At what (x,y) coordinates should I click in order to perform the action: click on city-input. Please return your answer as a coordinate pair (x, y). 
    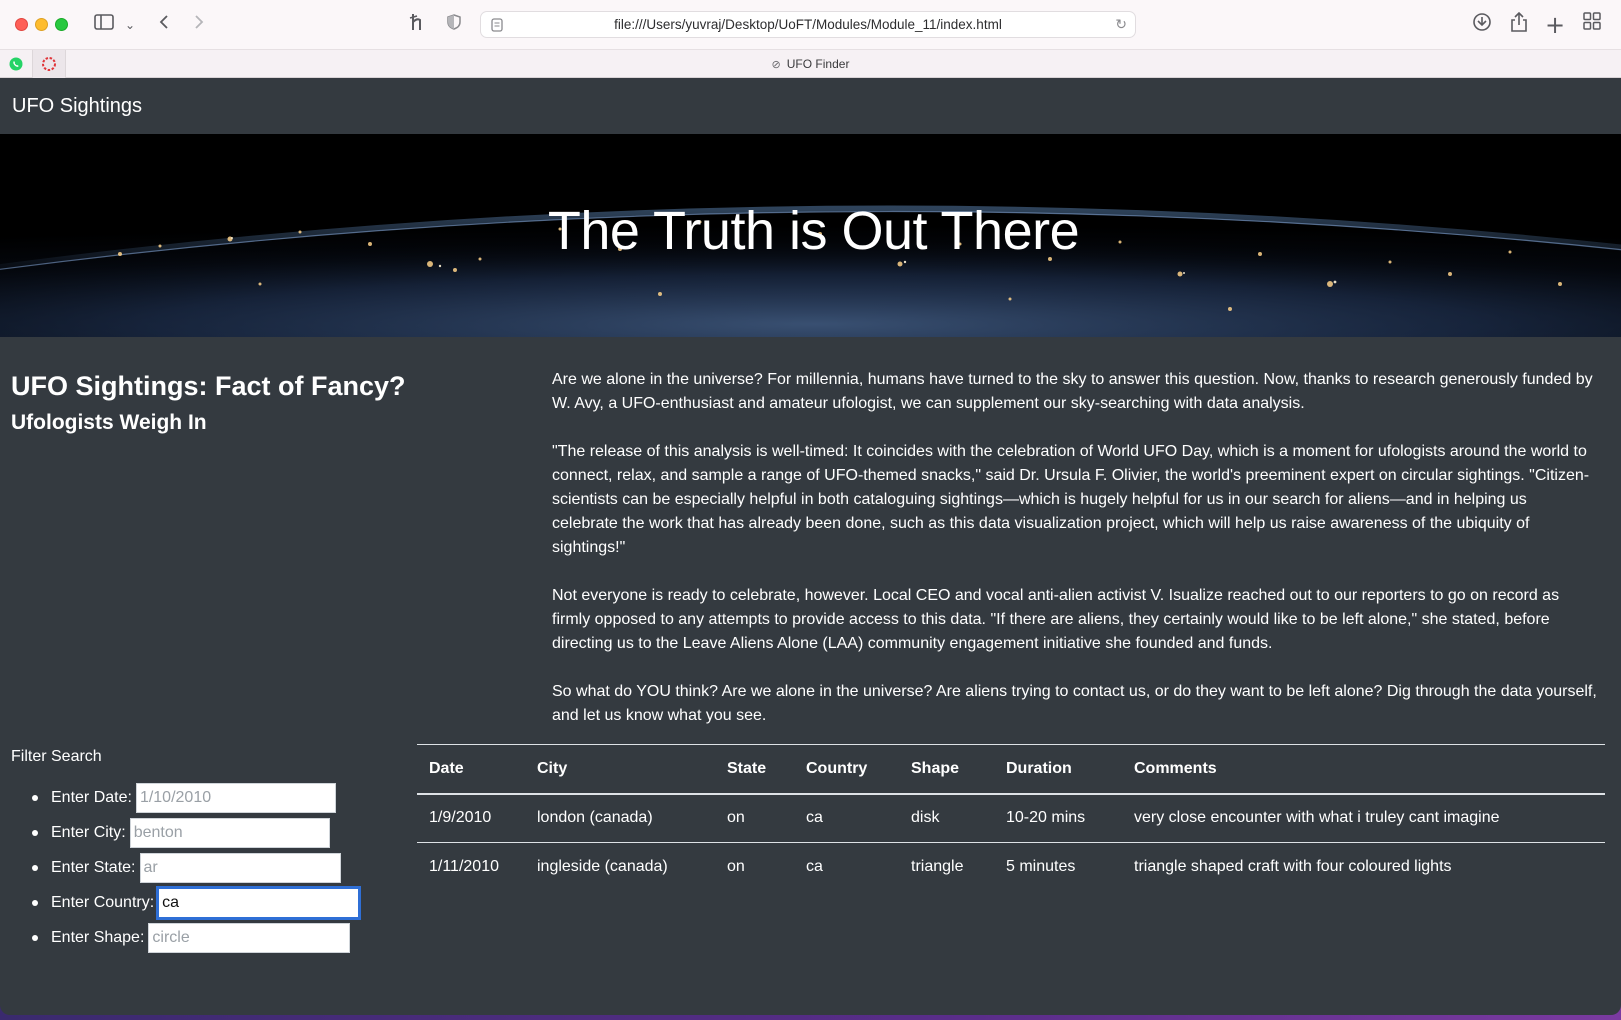
    Looking at the image, I should click on (229, 832).